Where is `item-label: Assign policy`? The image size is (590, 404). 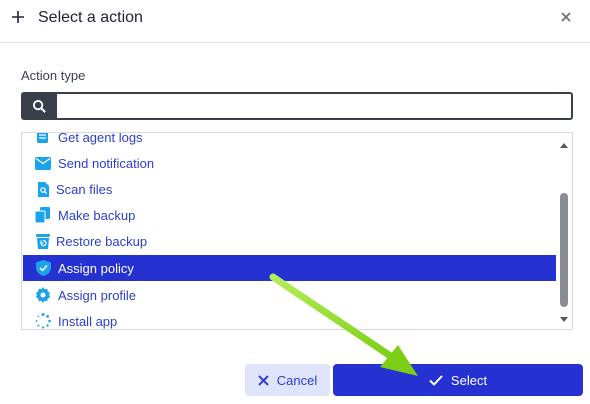
item-label: Assign policy is located at coordinates (96, 268).